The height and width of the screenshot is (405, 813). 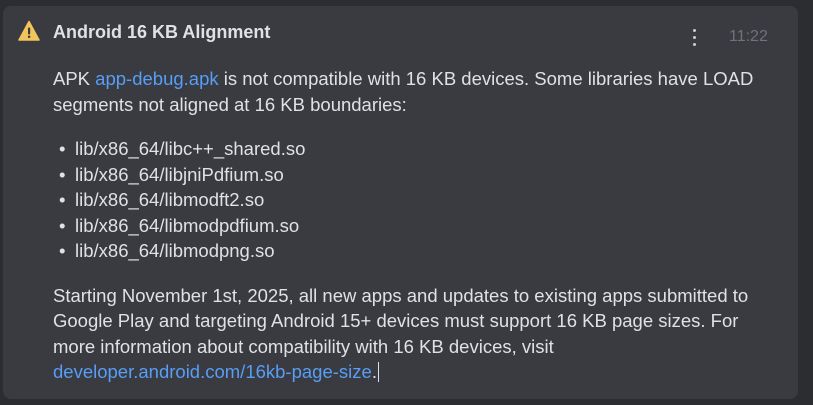 I want to click on list-item: • lib/x86_64/libmodpdfium.so, so click(x=421, y=226).